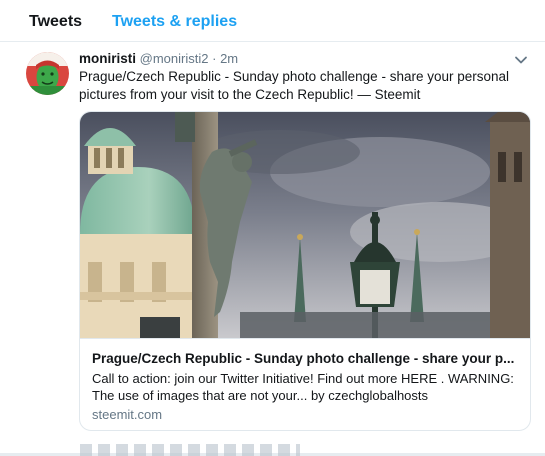 Image resolution: width=545 pixels, height=456 pixels. I want to click on tweet-header: moniristi @moniristi2 · 2m, so click(158, 58).